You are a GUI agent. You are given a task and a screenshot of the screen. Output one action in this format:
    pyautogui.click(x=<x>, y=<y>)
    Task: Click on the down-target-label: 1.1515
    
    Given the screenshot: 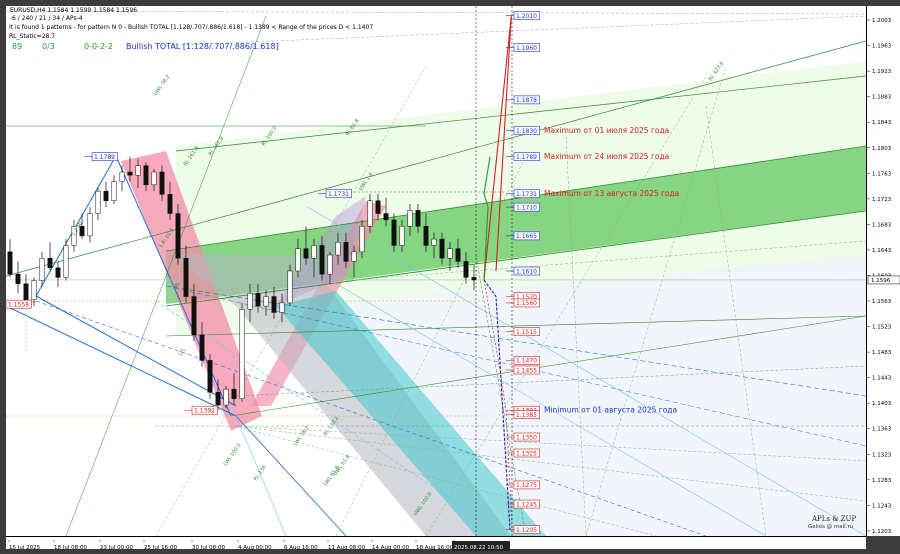 What is the action you would take?
    pyautogui.click(x=526, y=332)
    